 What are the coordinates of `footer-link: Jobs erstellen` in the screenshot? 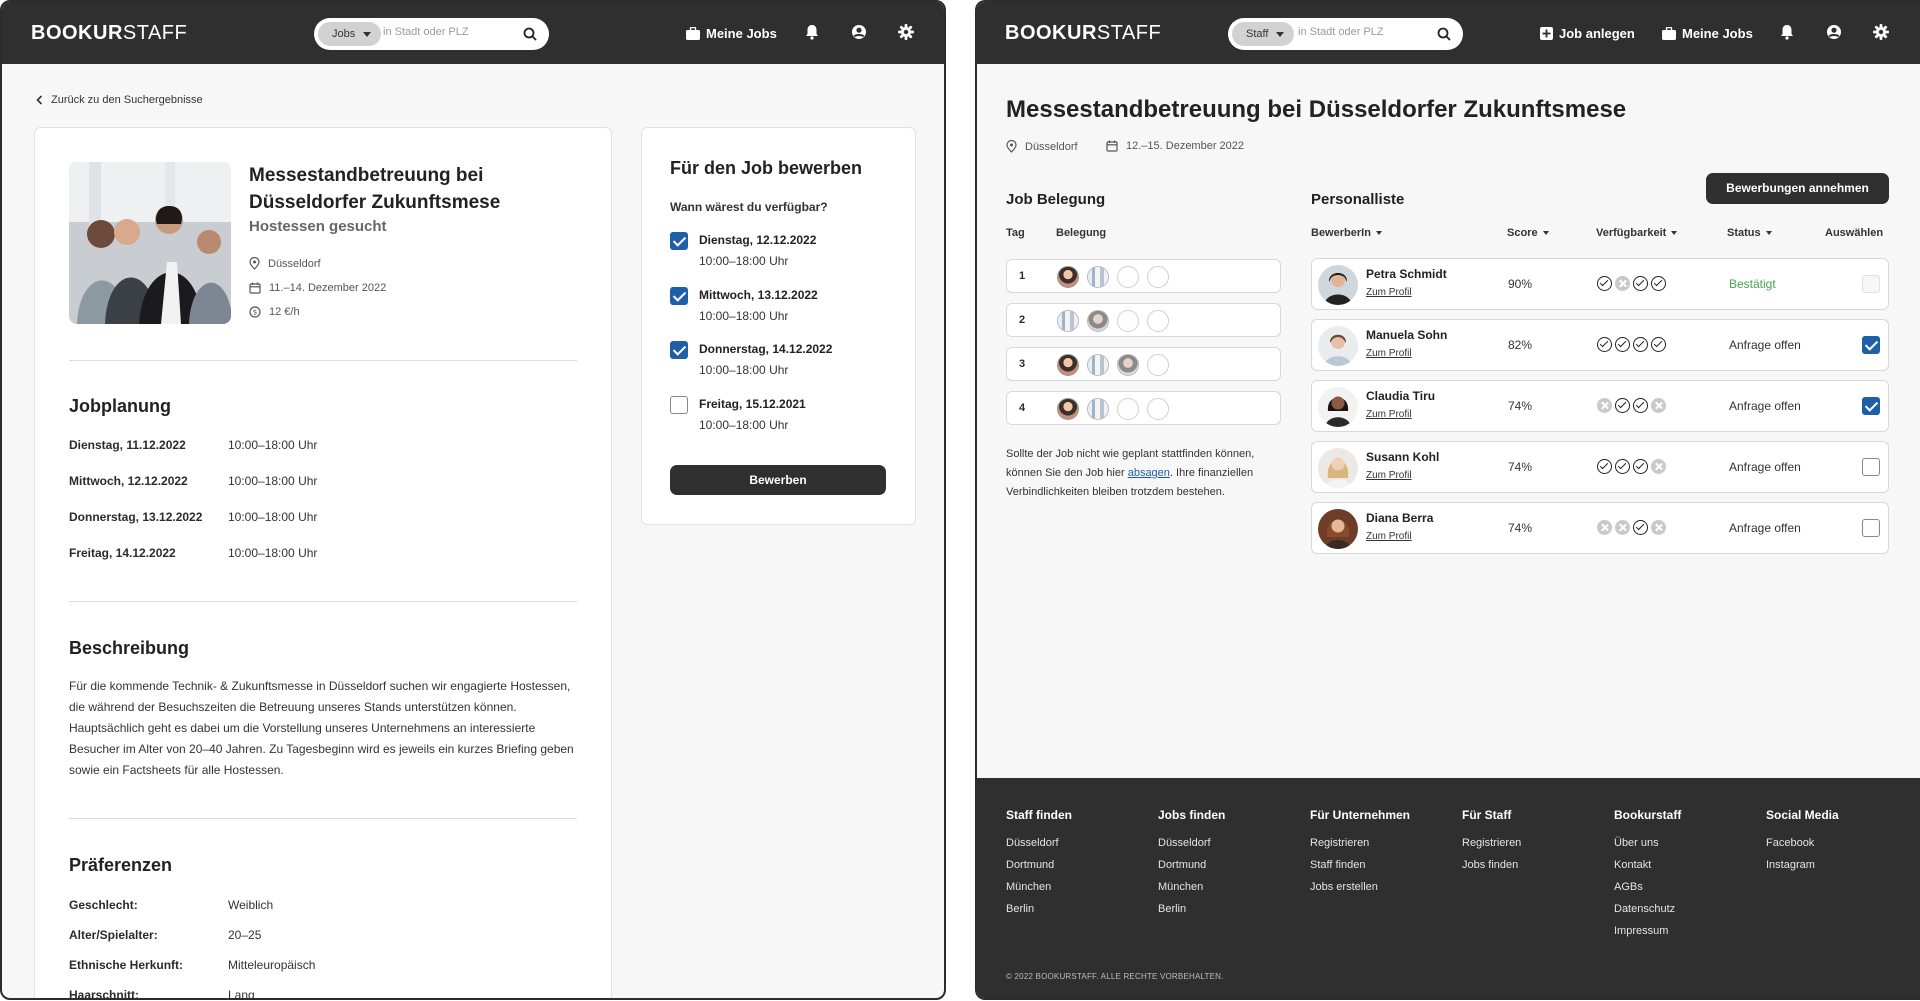 It's located at (1360, 887).